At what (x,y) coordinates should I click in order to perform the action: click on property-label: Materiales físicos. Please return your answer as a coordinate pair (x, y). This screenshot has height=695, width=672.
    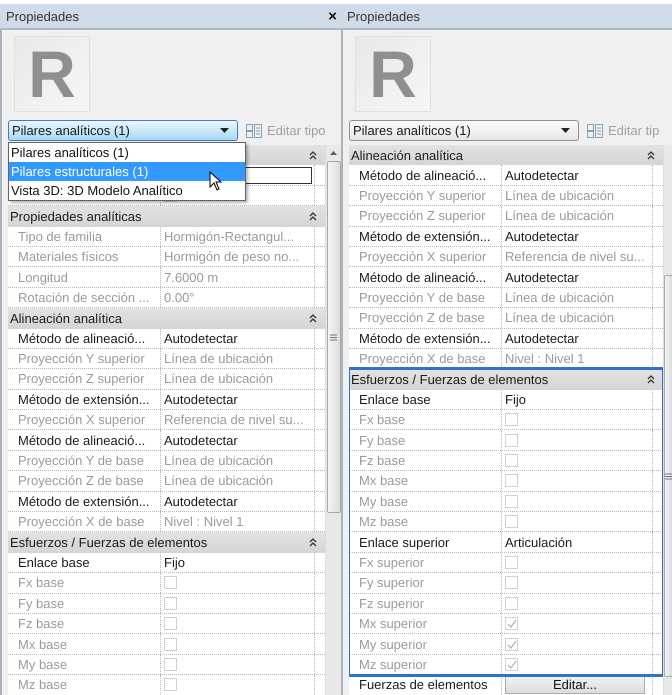
    Looking at the image, I should click on (84, 256).